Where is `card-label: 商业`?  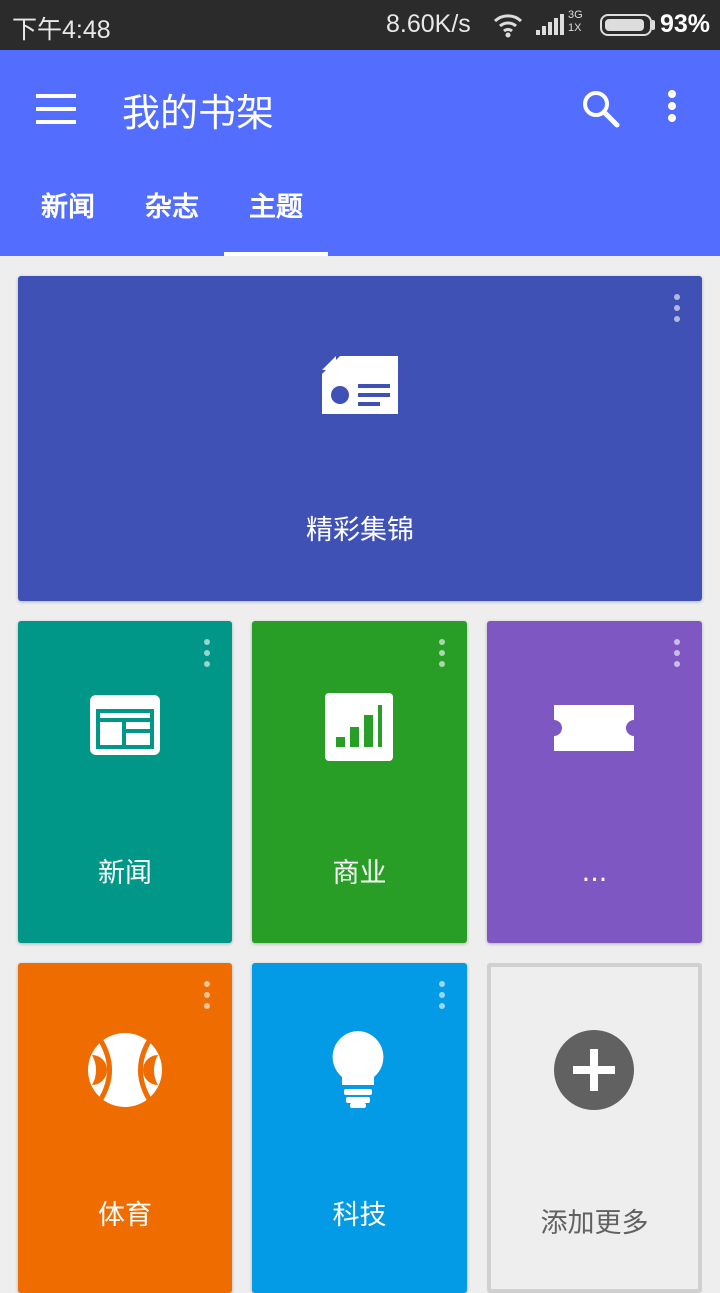
card-label: 商业 is located at coordinates (359, 873).